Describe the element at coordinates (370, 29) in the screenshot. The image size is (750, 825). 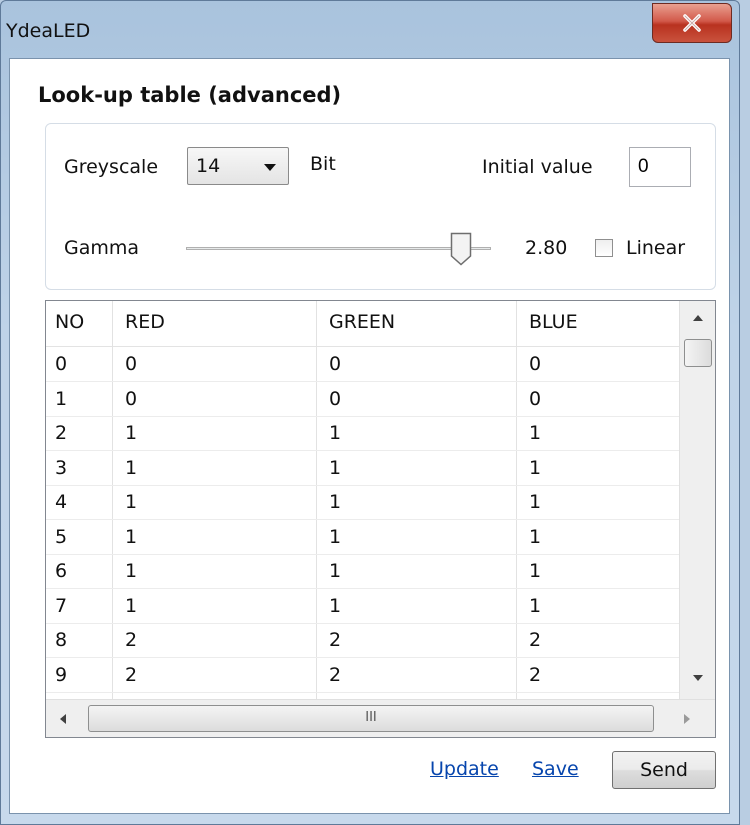
I see `title-bar: YdeaLED` at that location.